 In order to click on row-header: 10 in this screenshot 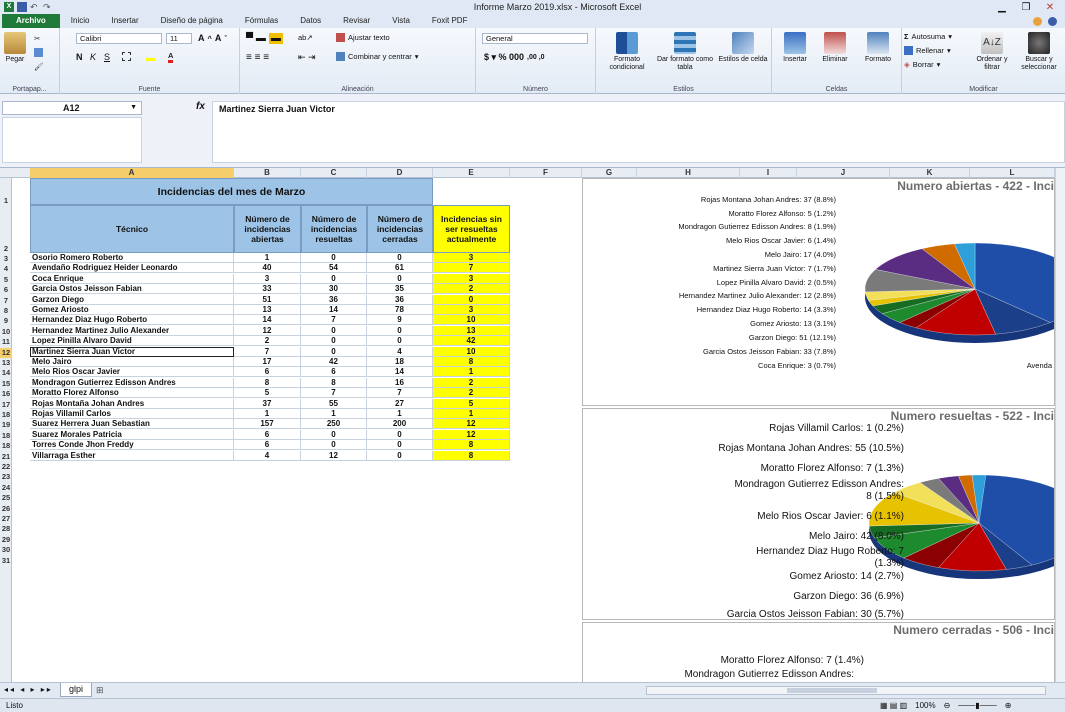, I will do `click(6, 332)`.